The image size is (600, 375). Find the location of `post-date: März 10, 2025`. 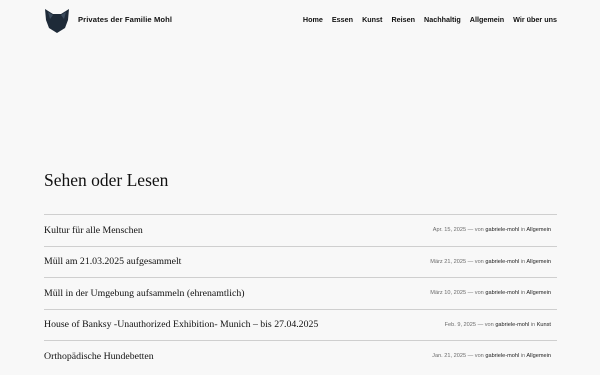

post-date: März 10, 2025 is located at coordinates (448, 293).